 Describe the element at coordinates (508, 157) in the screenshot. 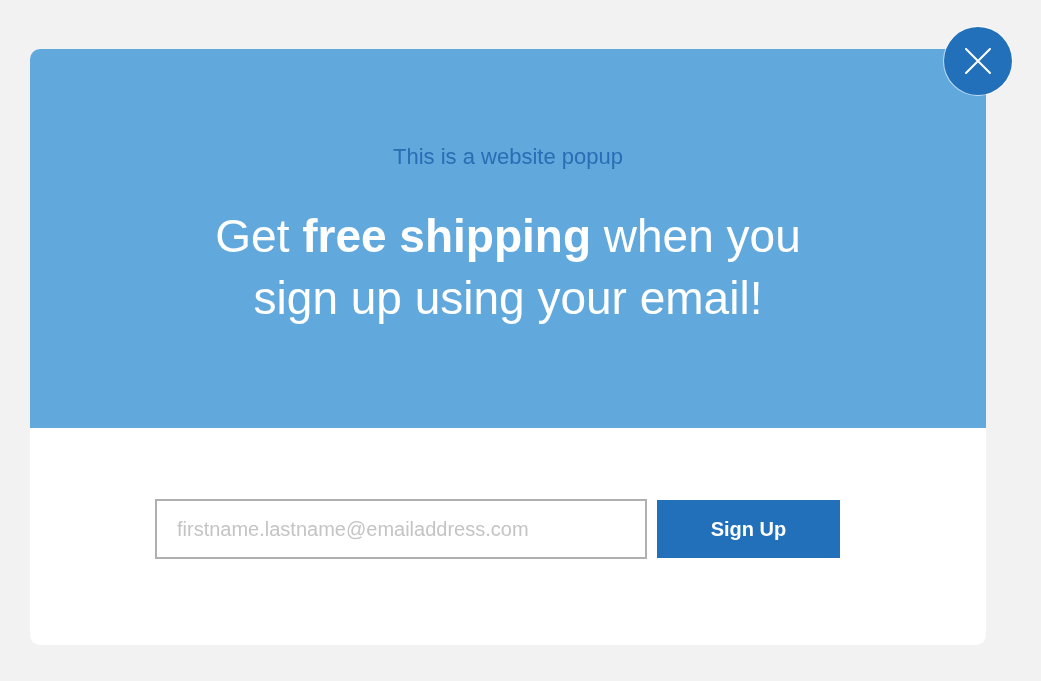

I see `popup-subtitle: This is a website popup` at that location.